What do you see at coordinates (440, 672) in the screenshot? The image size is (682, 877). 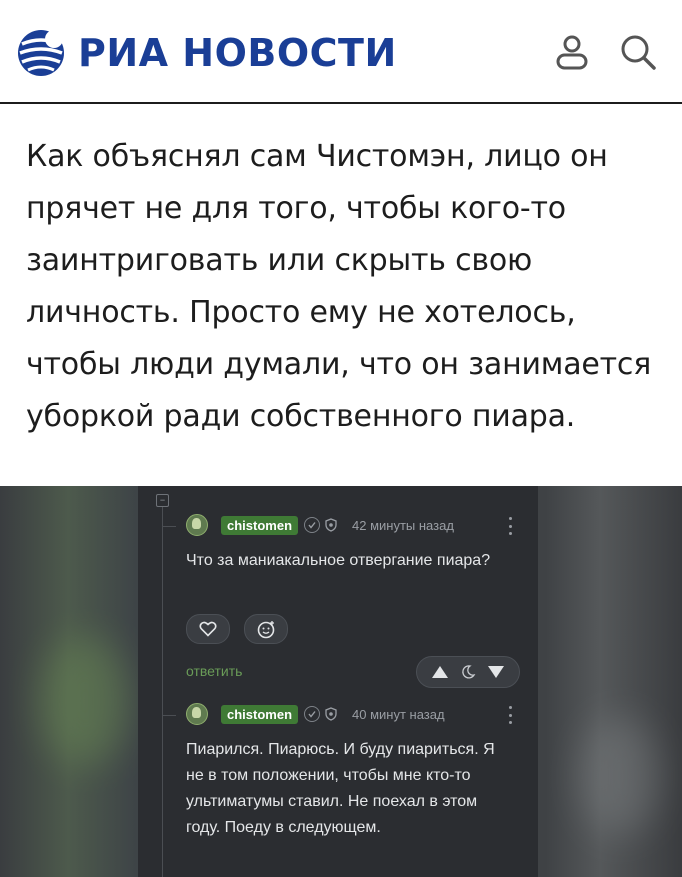 I see `triangle-up-icon` at bounding box center [440, 672].